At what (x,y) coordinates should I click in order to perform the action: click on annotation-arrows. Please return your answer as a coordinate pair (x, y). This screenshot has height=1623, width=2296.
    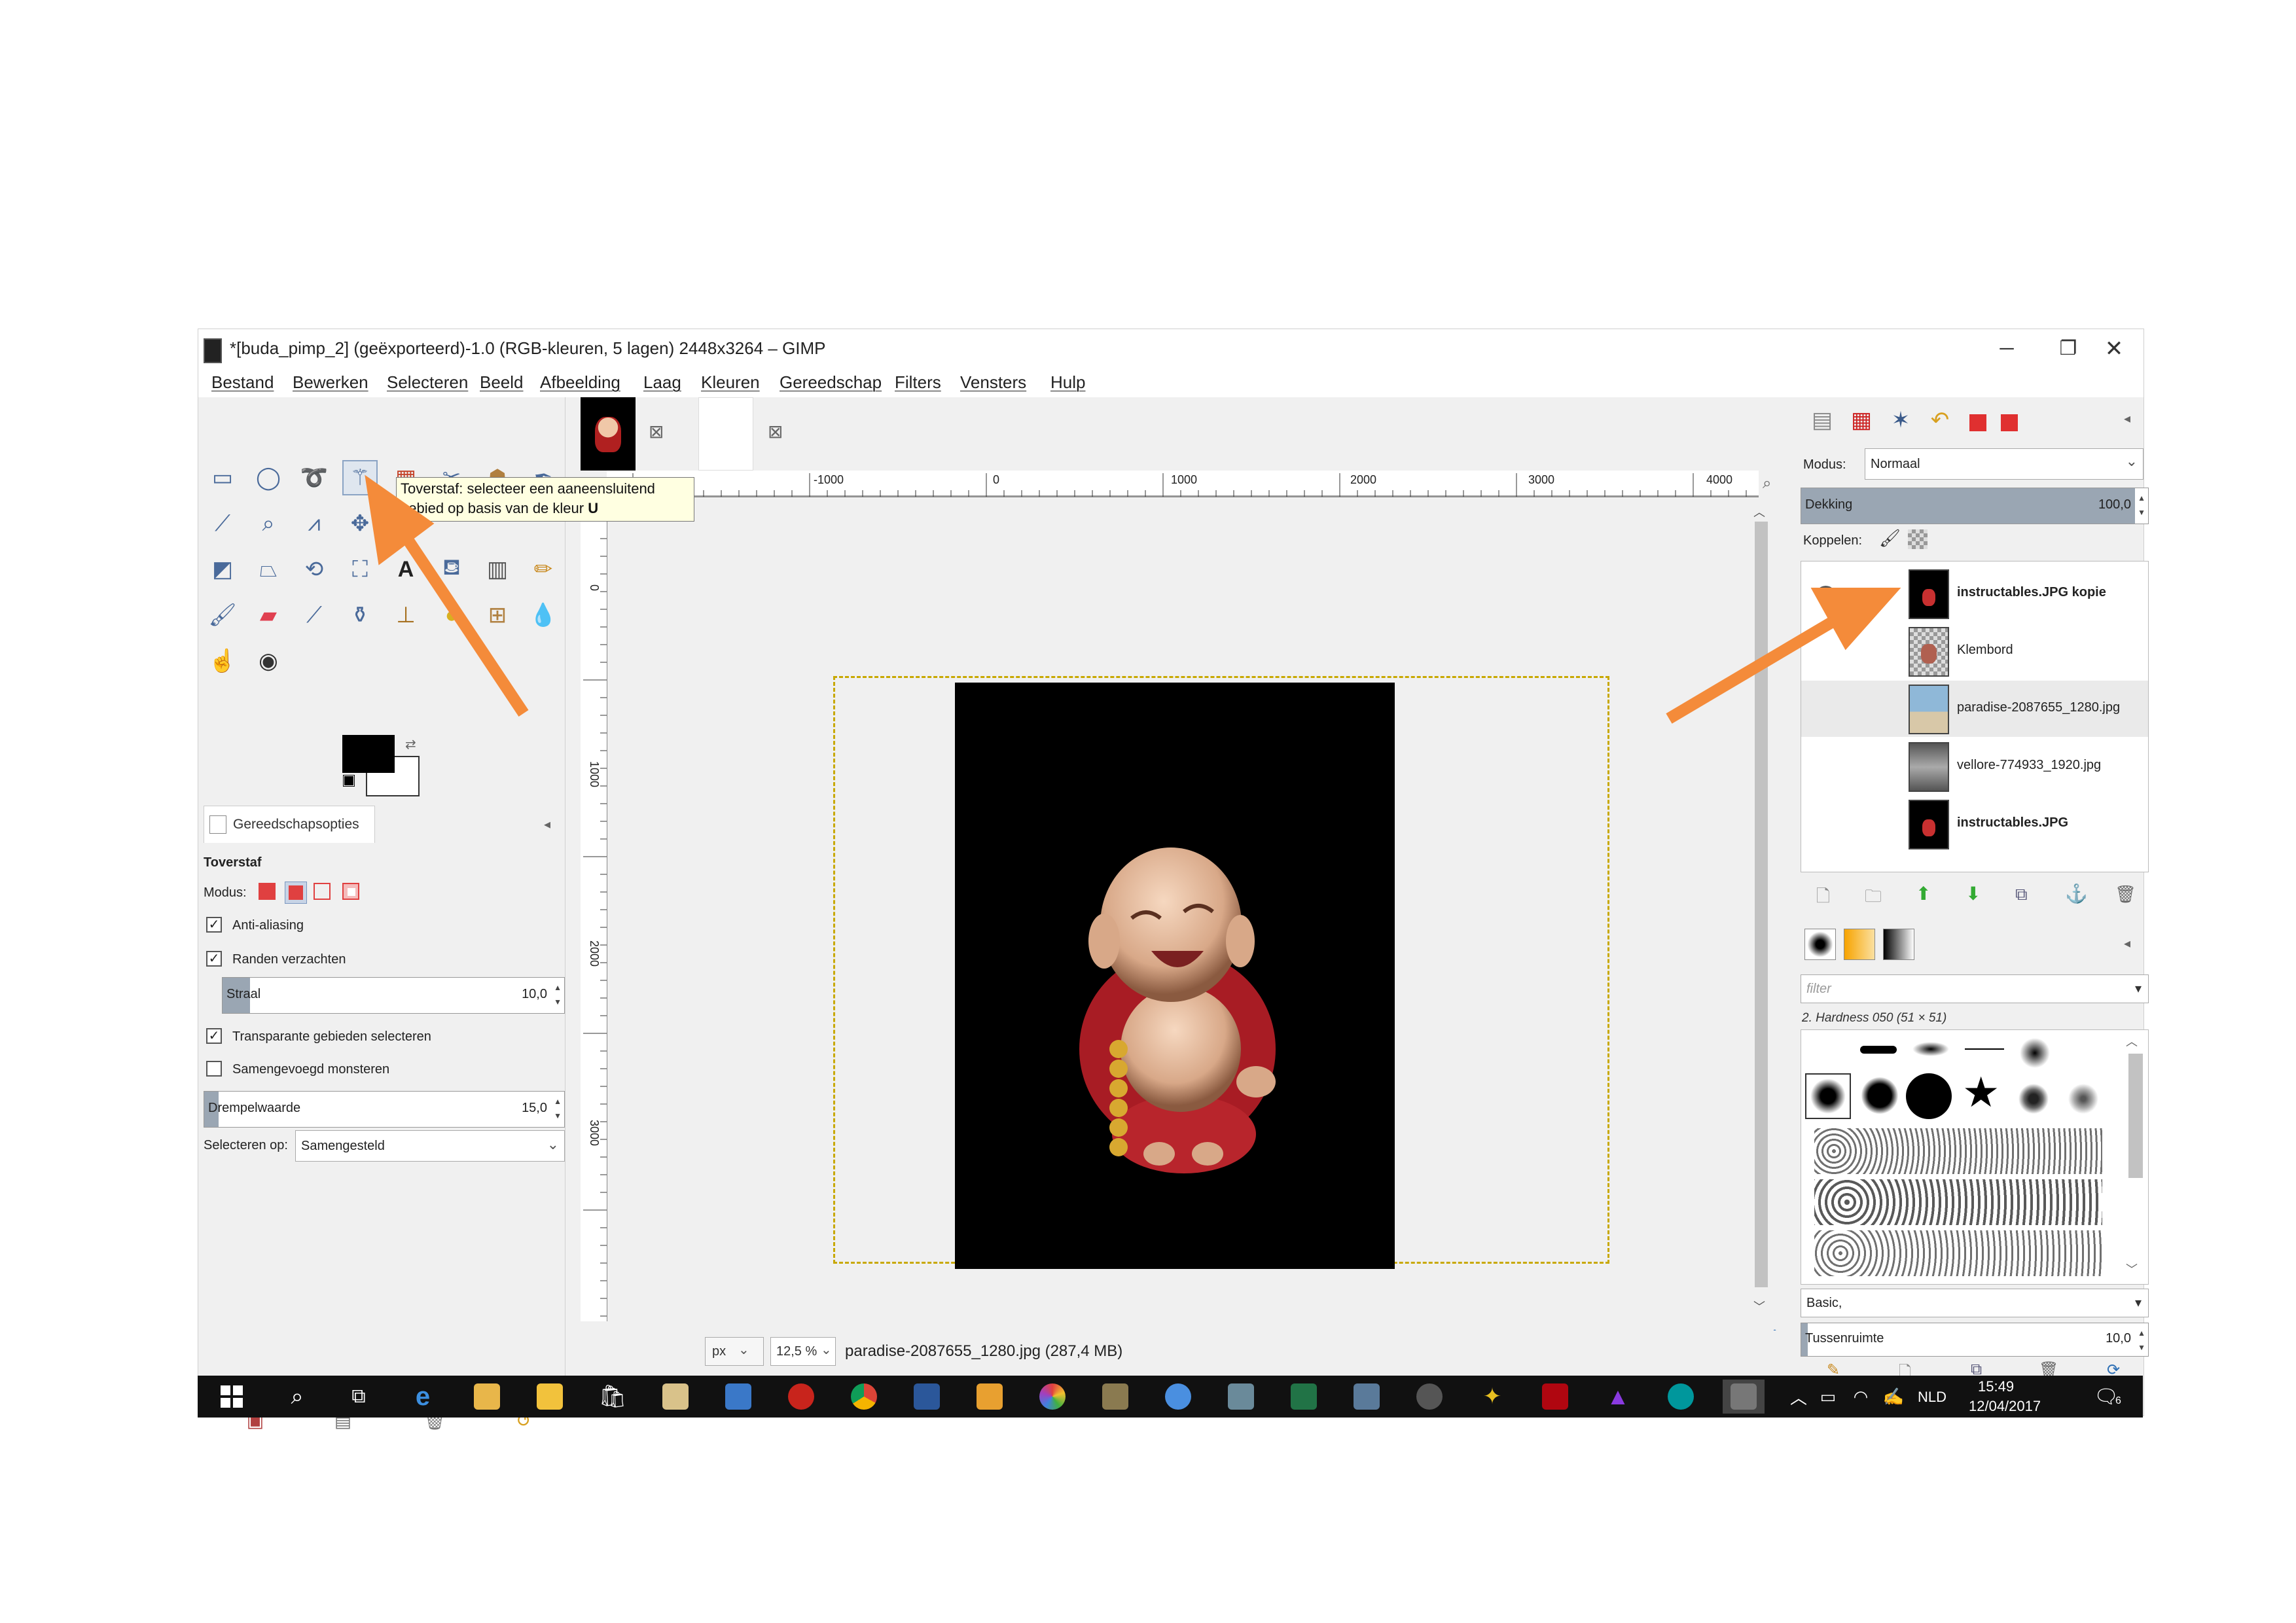
    Looking at the image, I should click on (1133, 599).